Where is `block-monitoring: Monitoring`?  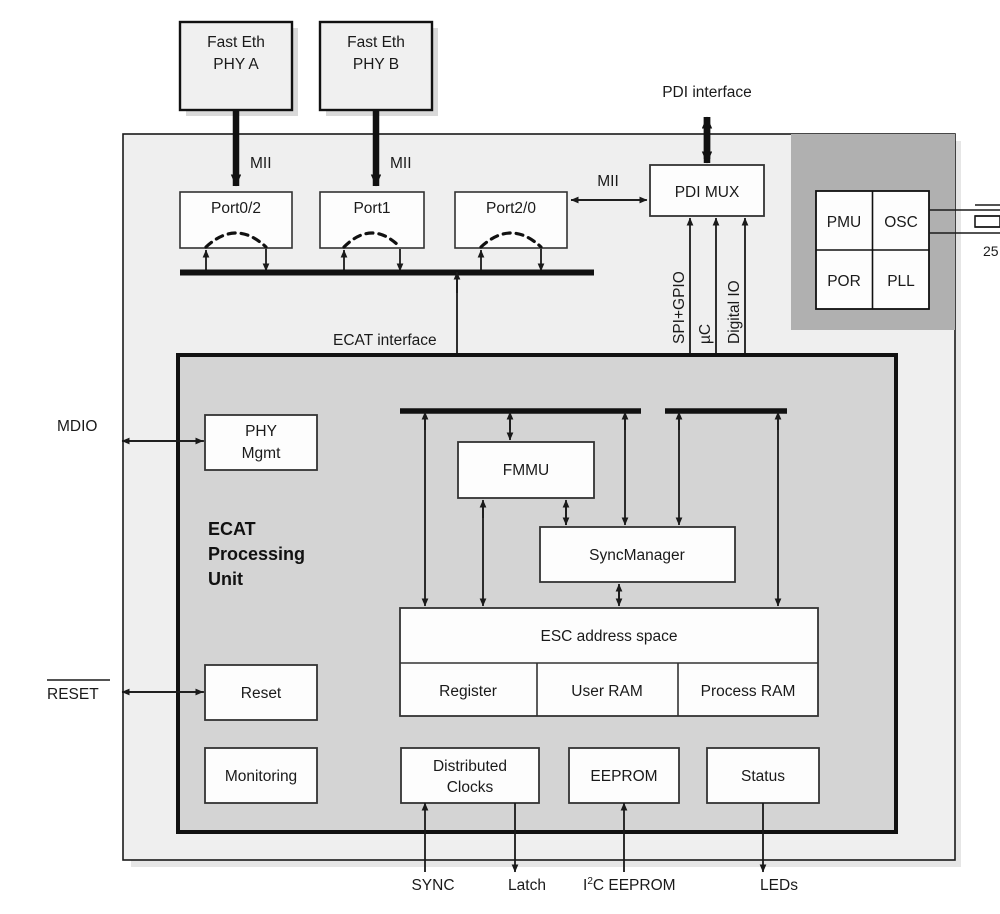
block-monitoring: Monitoring is located at coordinates (261, 775).